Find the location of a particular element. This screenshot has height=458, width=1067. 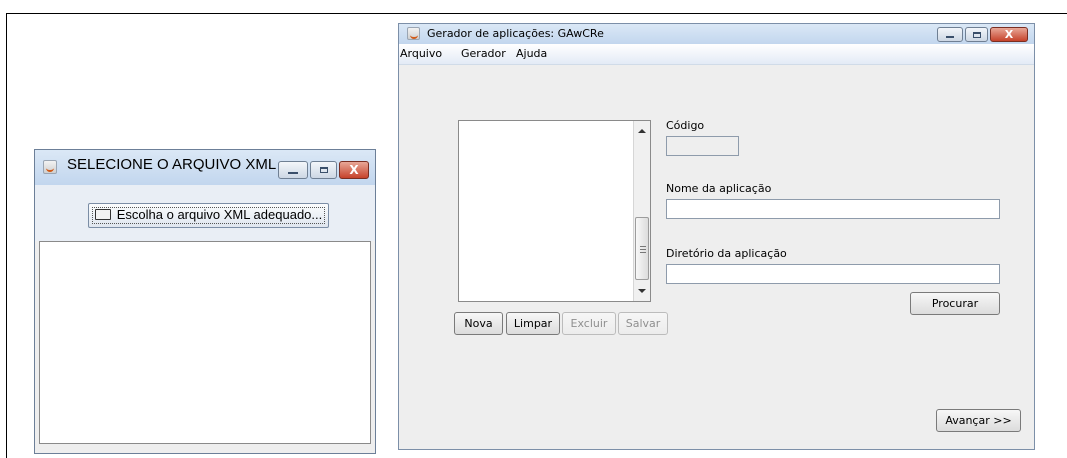

file-content-area is located at coordinates (205, 342).